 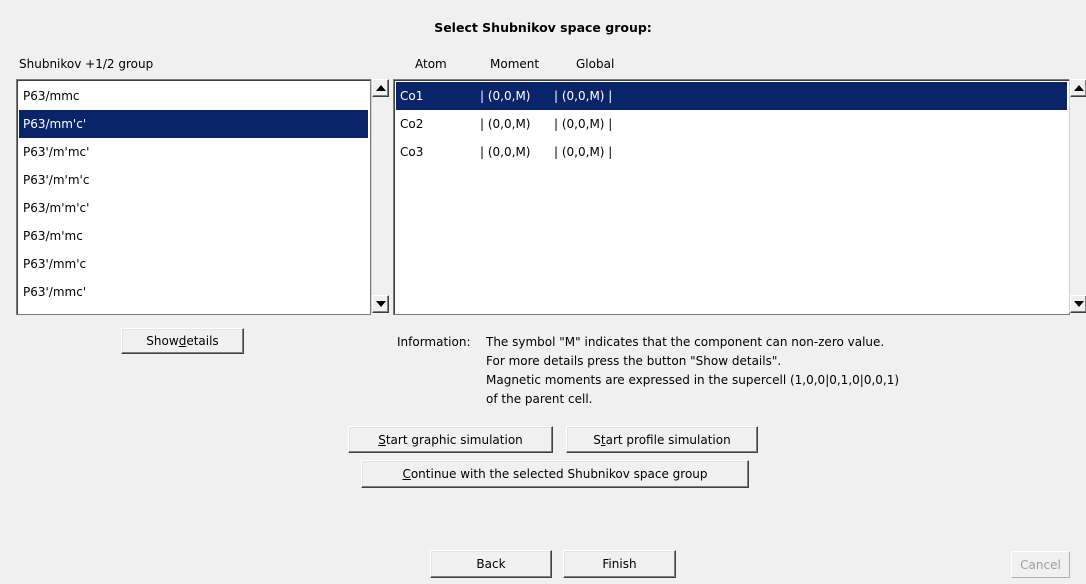 I want to click on global-column-header: Global, so click(x=595, y=64).